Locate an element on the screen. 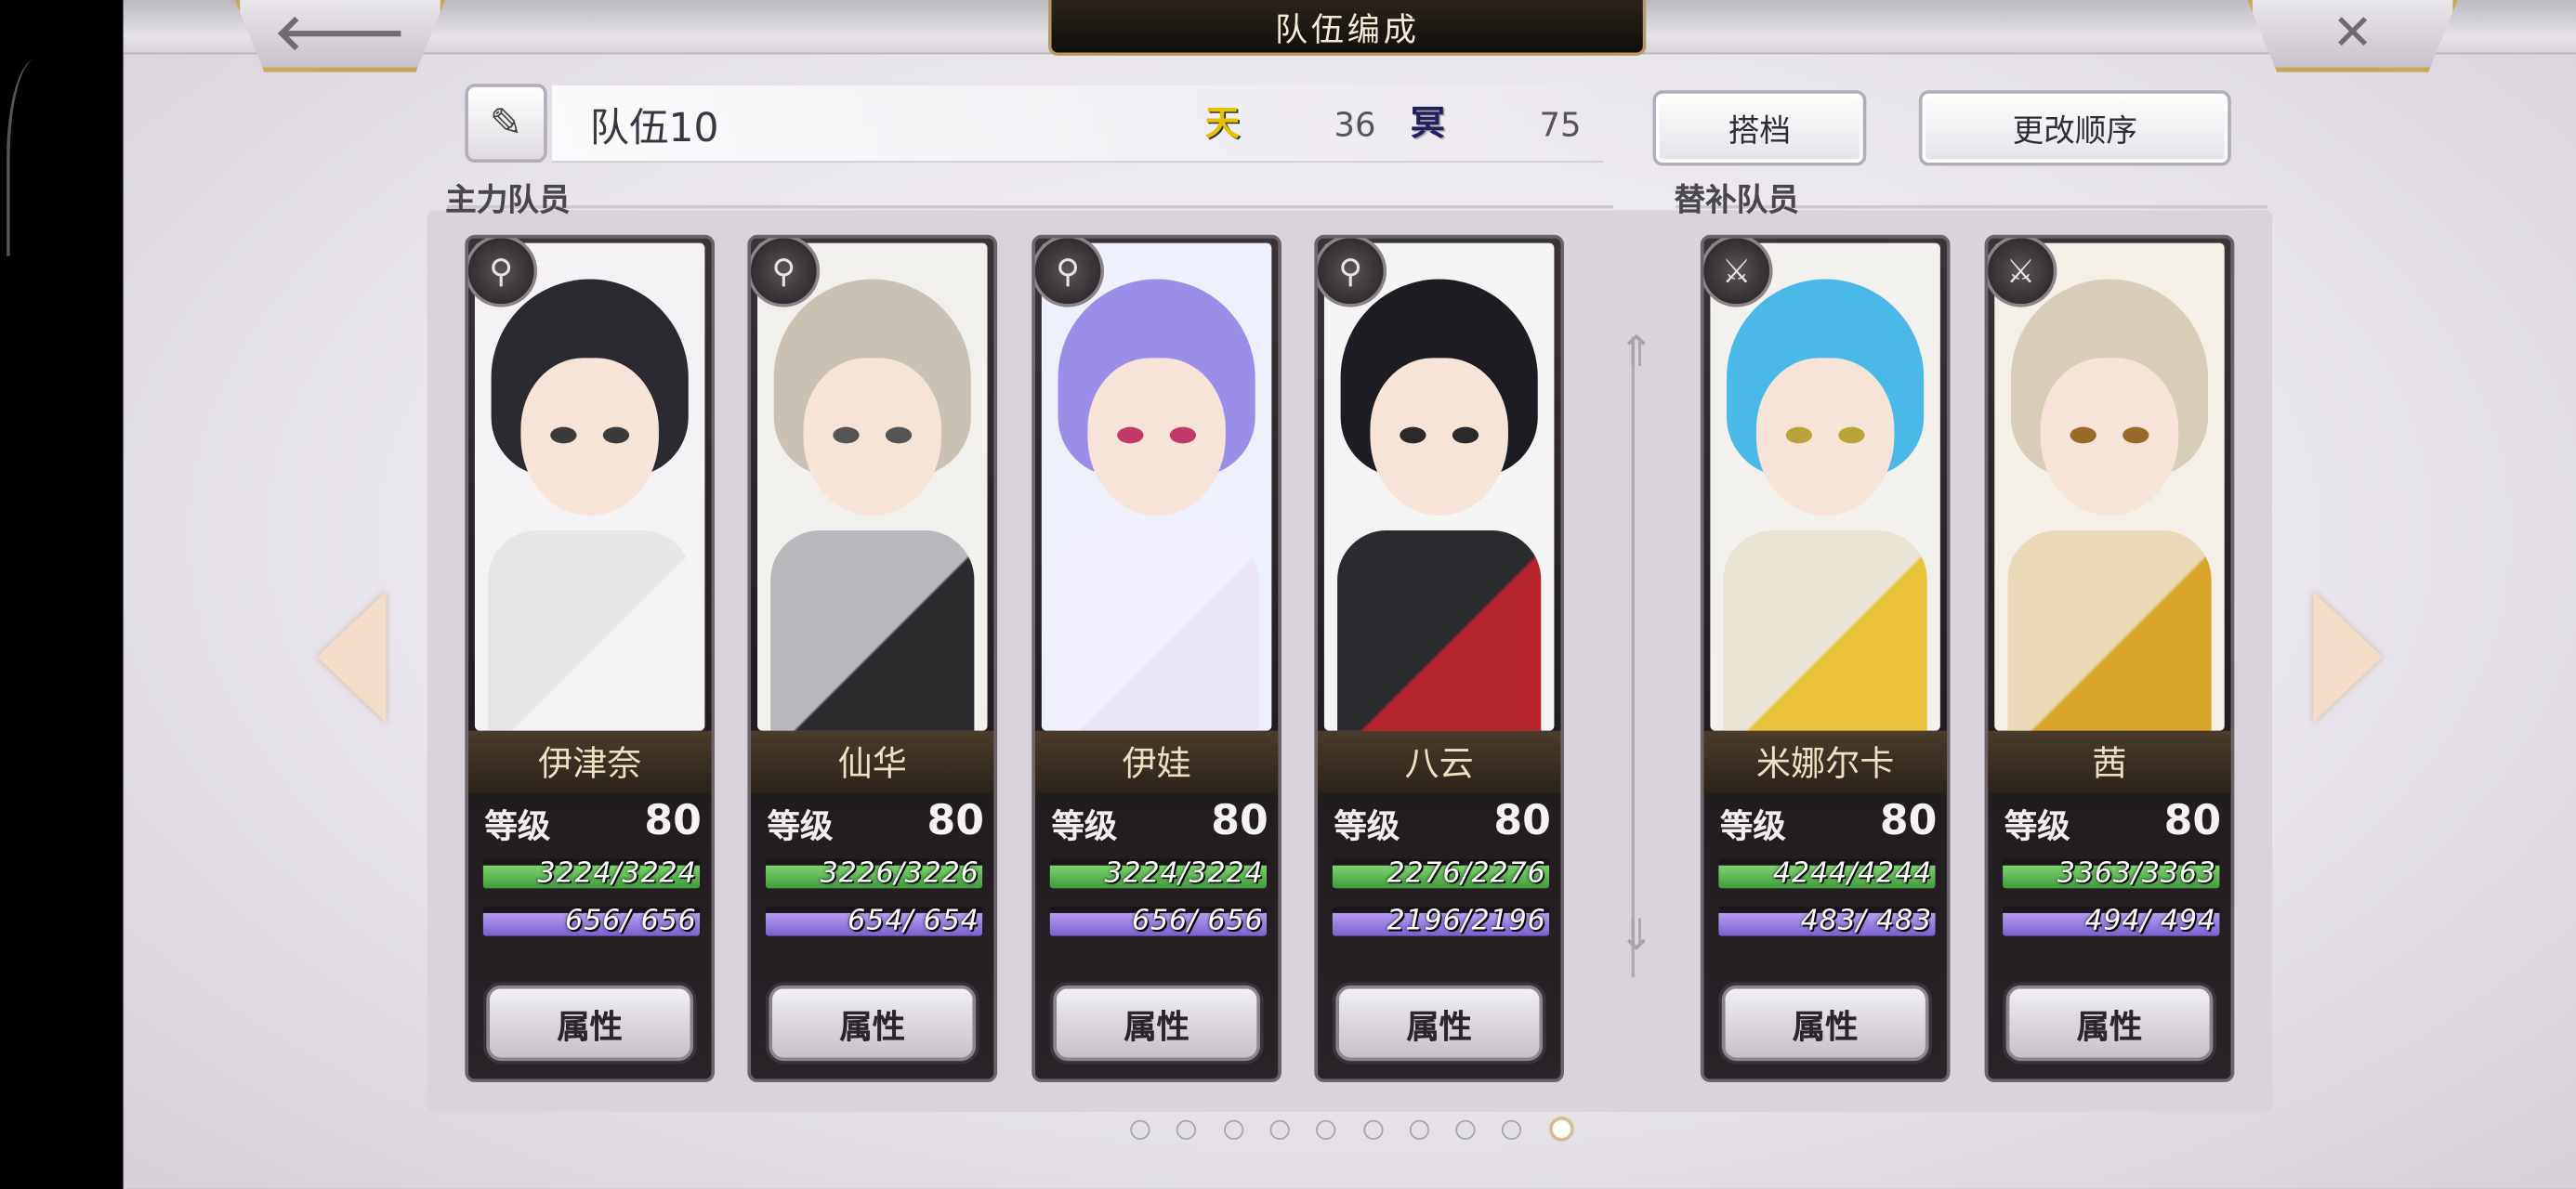  main-members-label: 主力队员 is located at coordinates (508, 201).